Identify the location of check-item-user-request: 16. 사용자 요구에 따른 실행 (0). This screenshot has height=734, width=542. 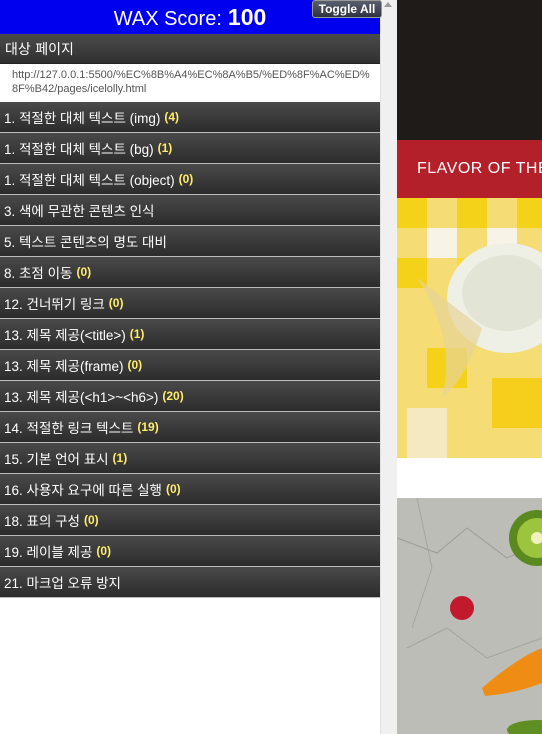
(190, 489).